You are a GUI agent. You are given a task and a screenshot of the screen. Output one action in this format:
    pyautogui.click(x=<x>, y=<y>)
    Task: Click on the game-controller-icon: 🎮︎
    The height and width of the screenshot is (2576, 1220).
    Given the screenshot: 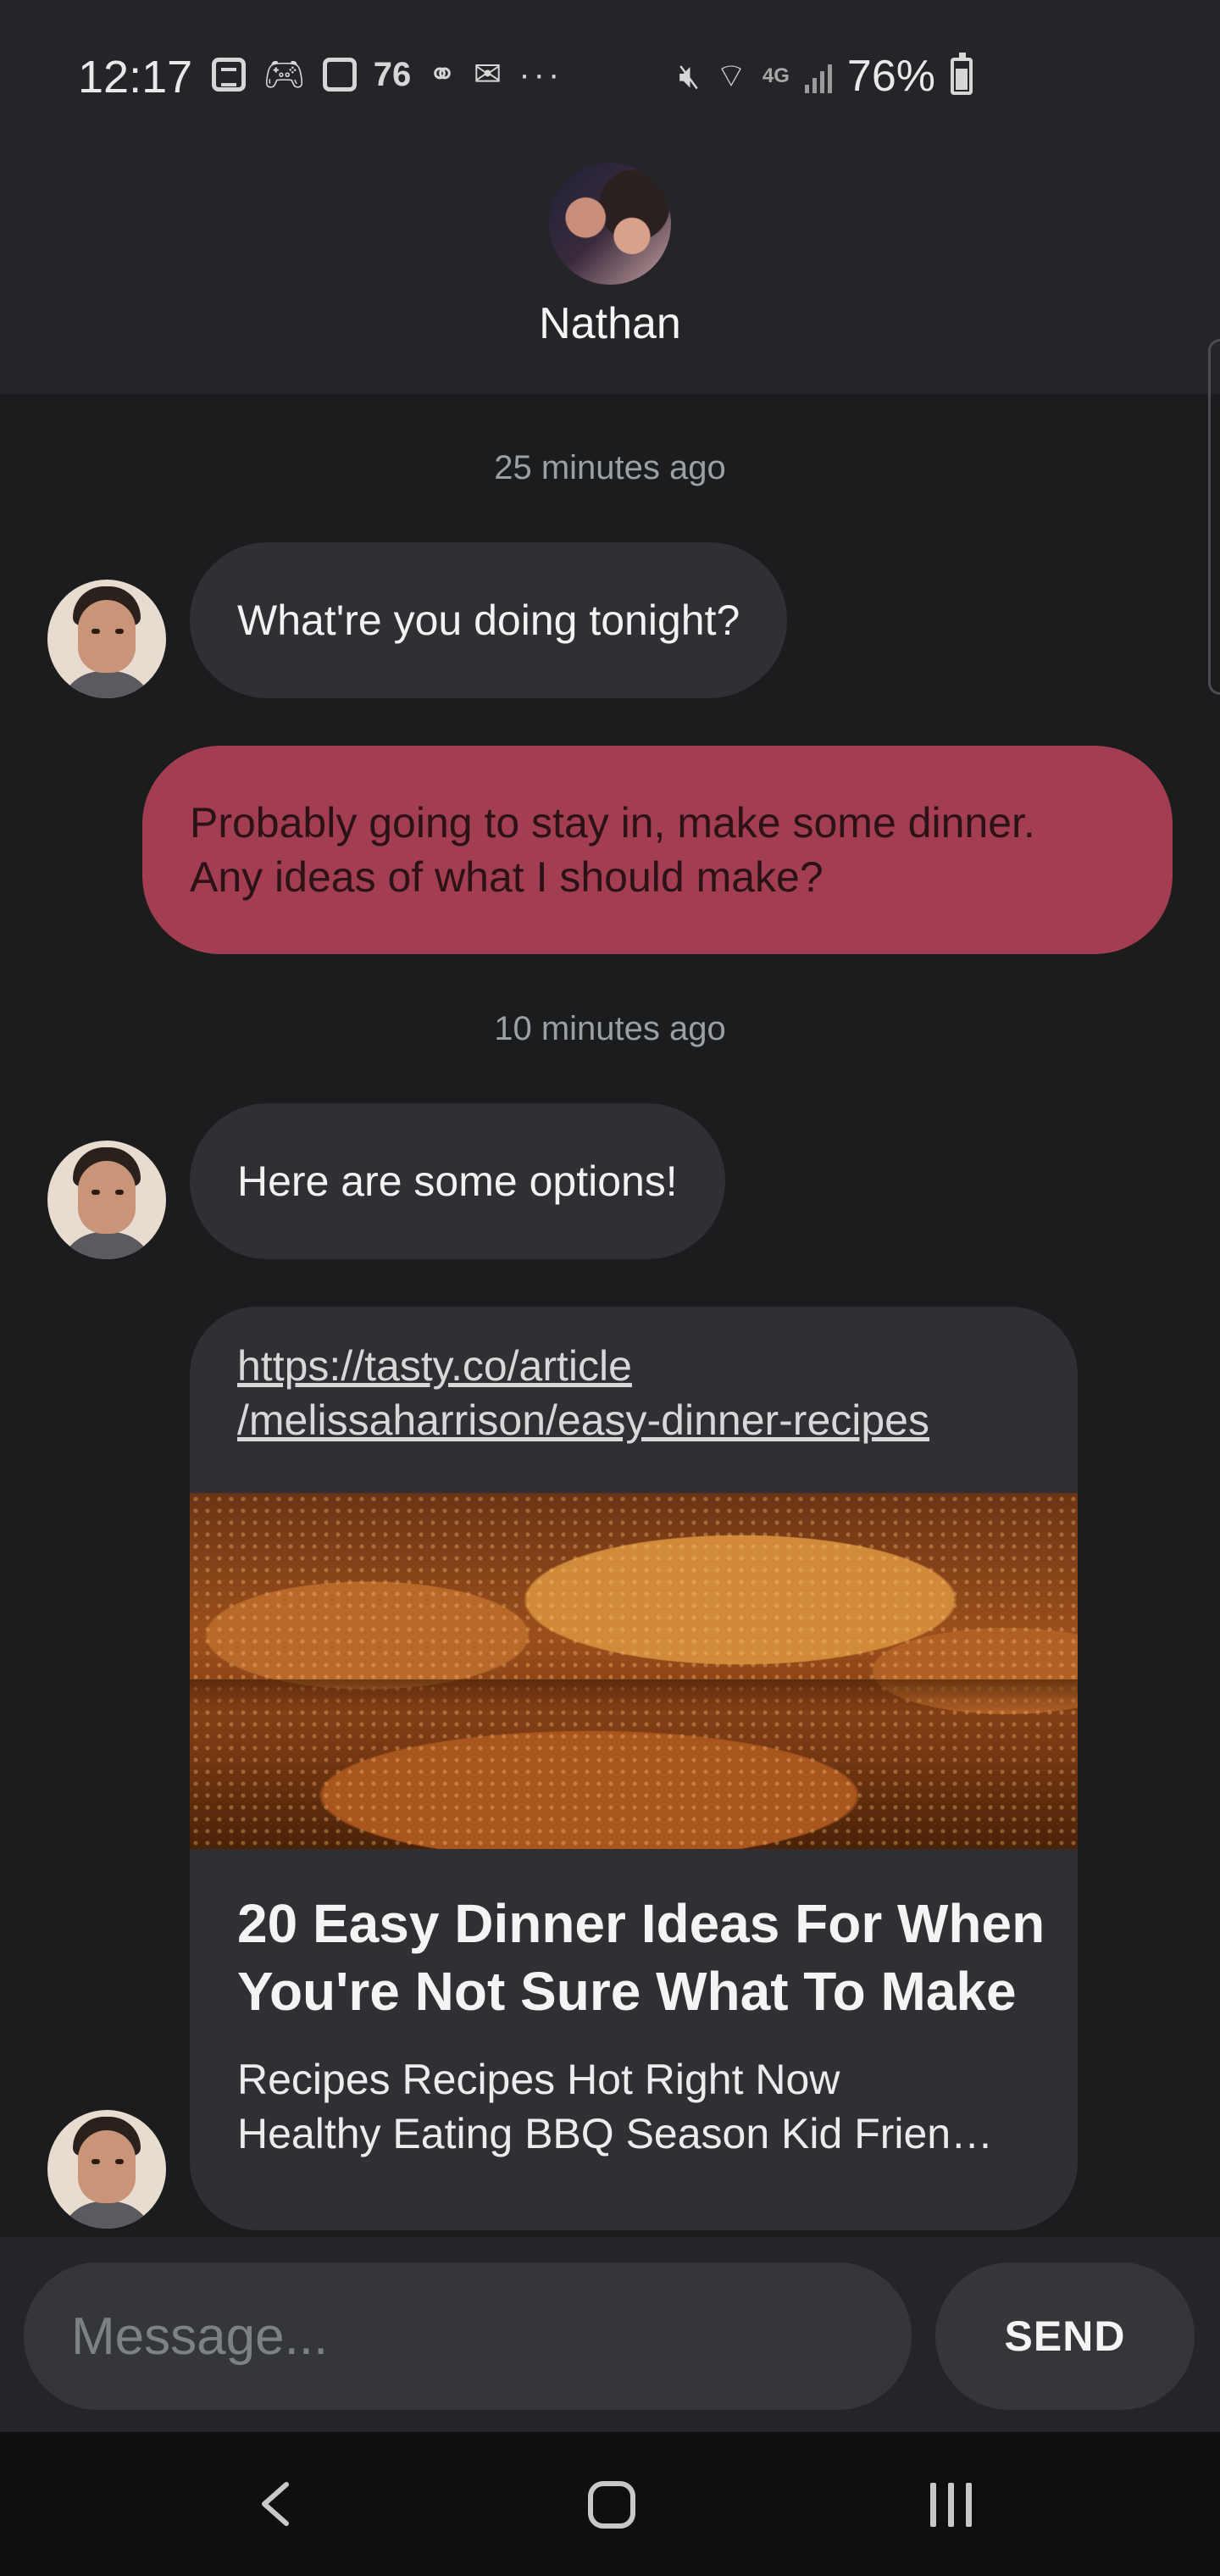 What is the action you would take?
    pyautogui.click(x=284, y=74)
    